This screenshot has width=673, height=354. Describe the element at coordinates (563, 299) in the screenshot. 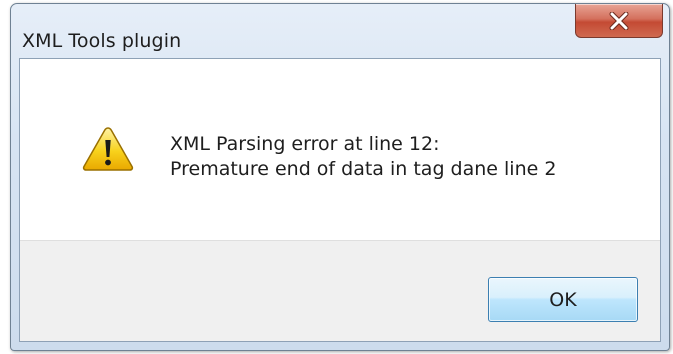

I see `ok-button: OK` at that location.